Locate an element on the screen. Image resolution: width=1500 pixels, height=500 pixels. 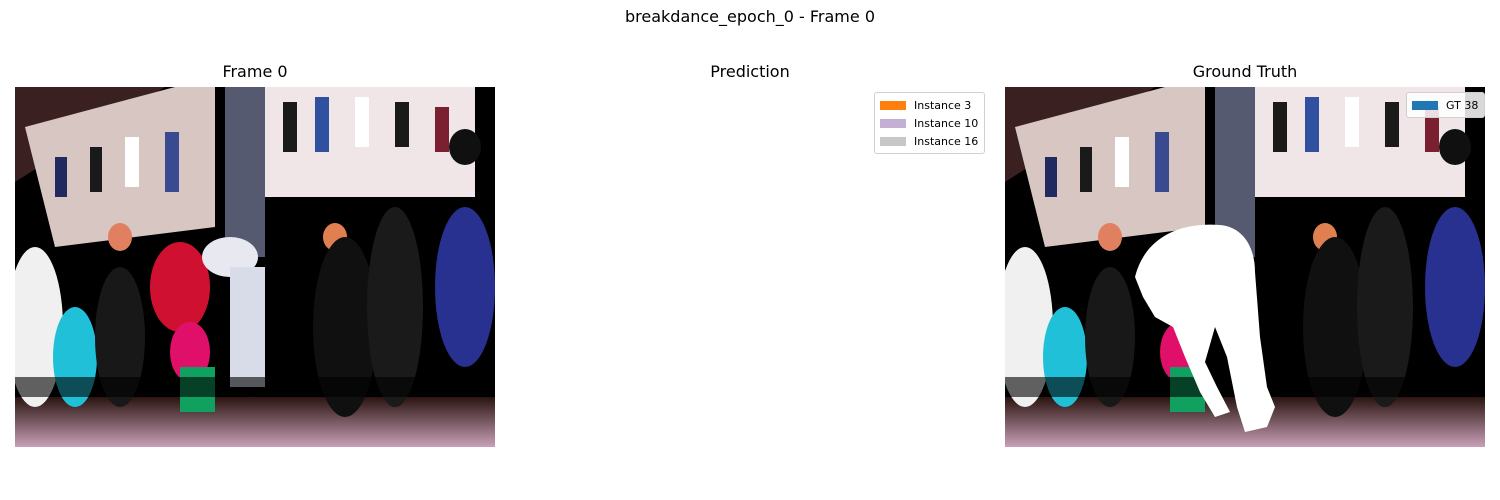
frame-panel-title: Frame 0 is located at coordinates (255, 71).